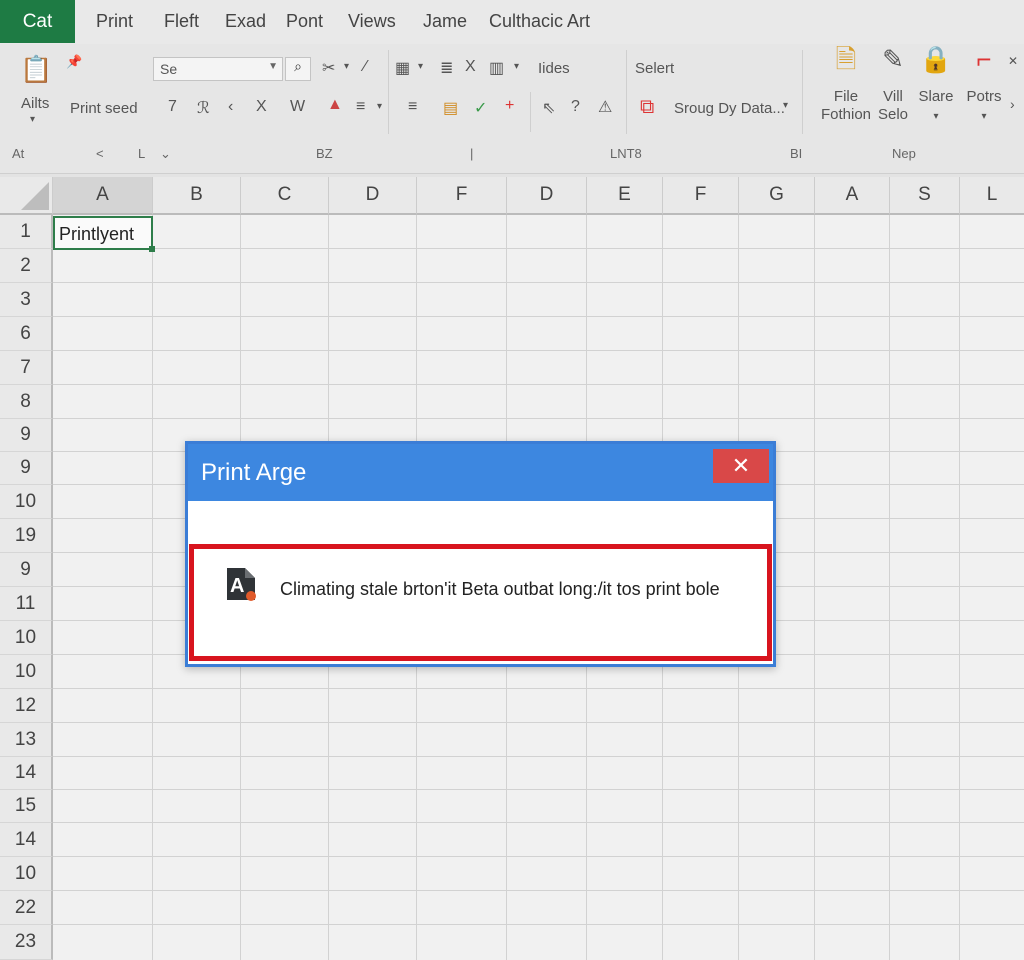 This screenshot has width=1024, height=960. I want to click on potrs-label: Potrs, so click(984, 96).